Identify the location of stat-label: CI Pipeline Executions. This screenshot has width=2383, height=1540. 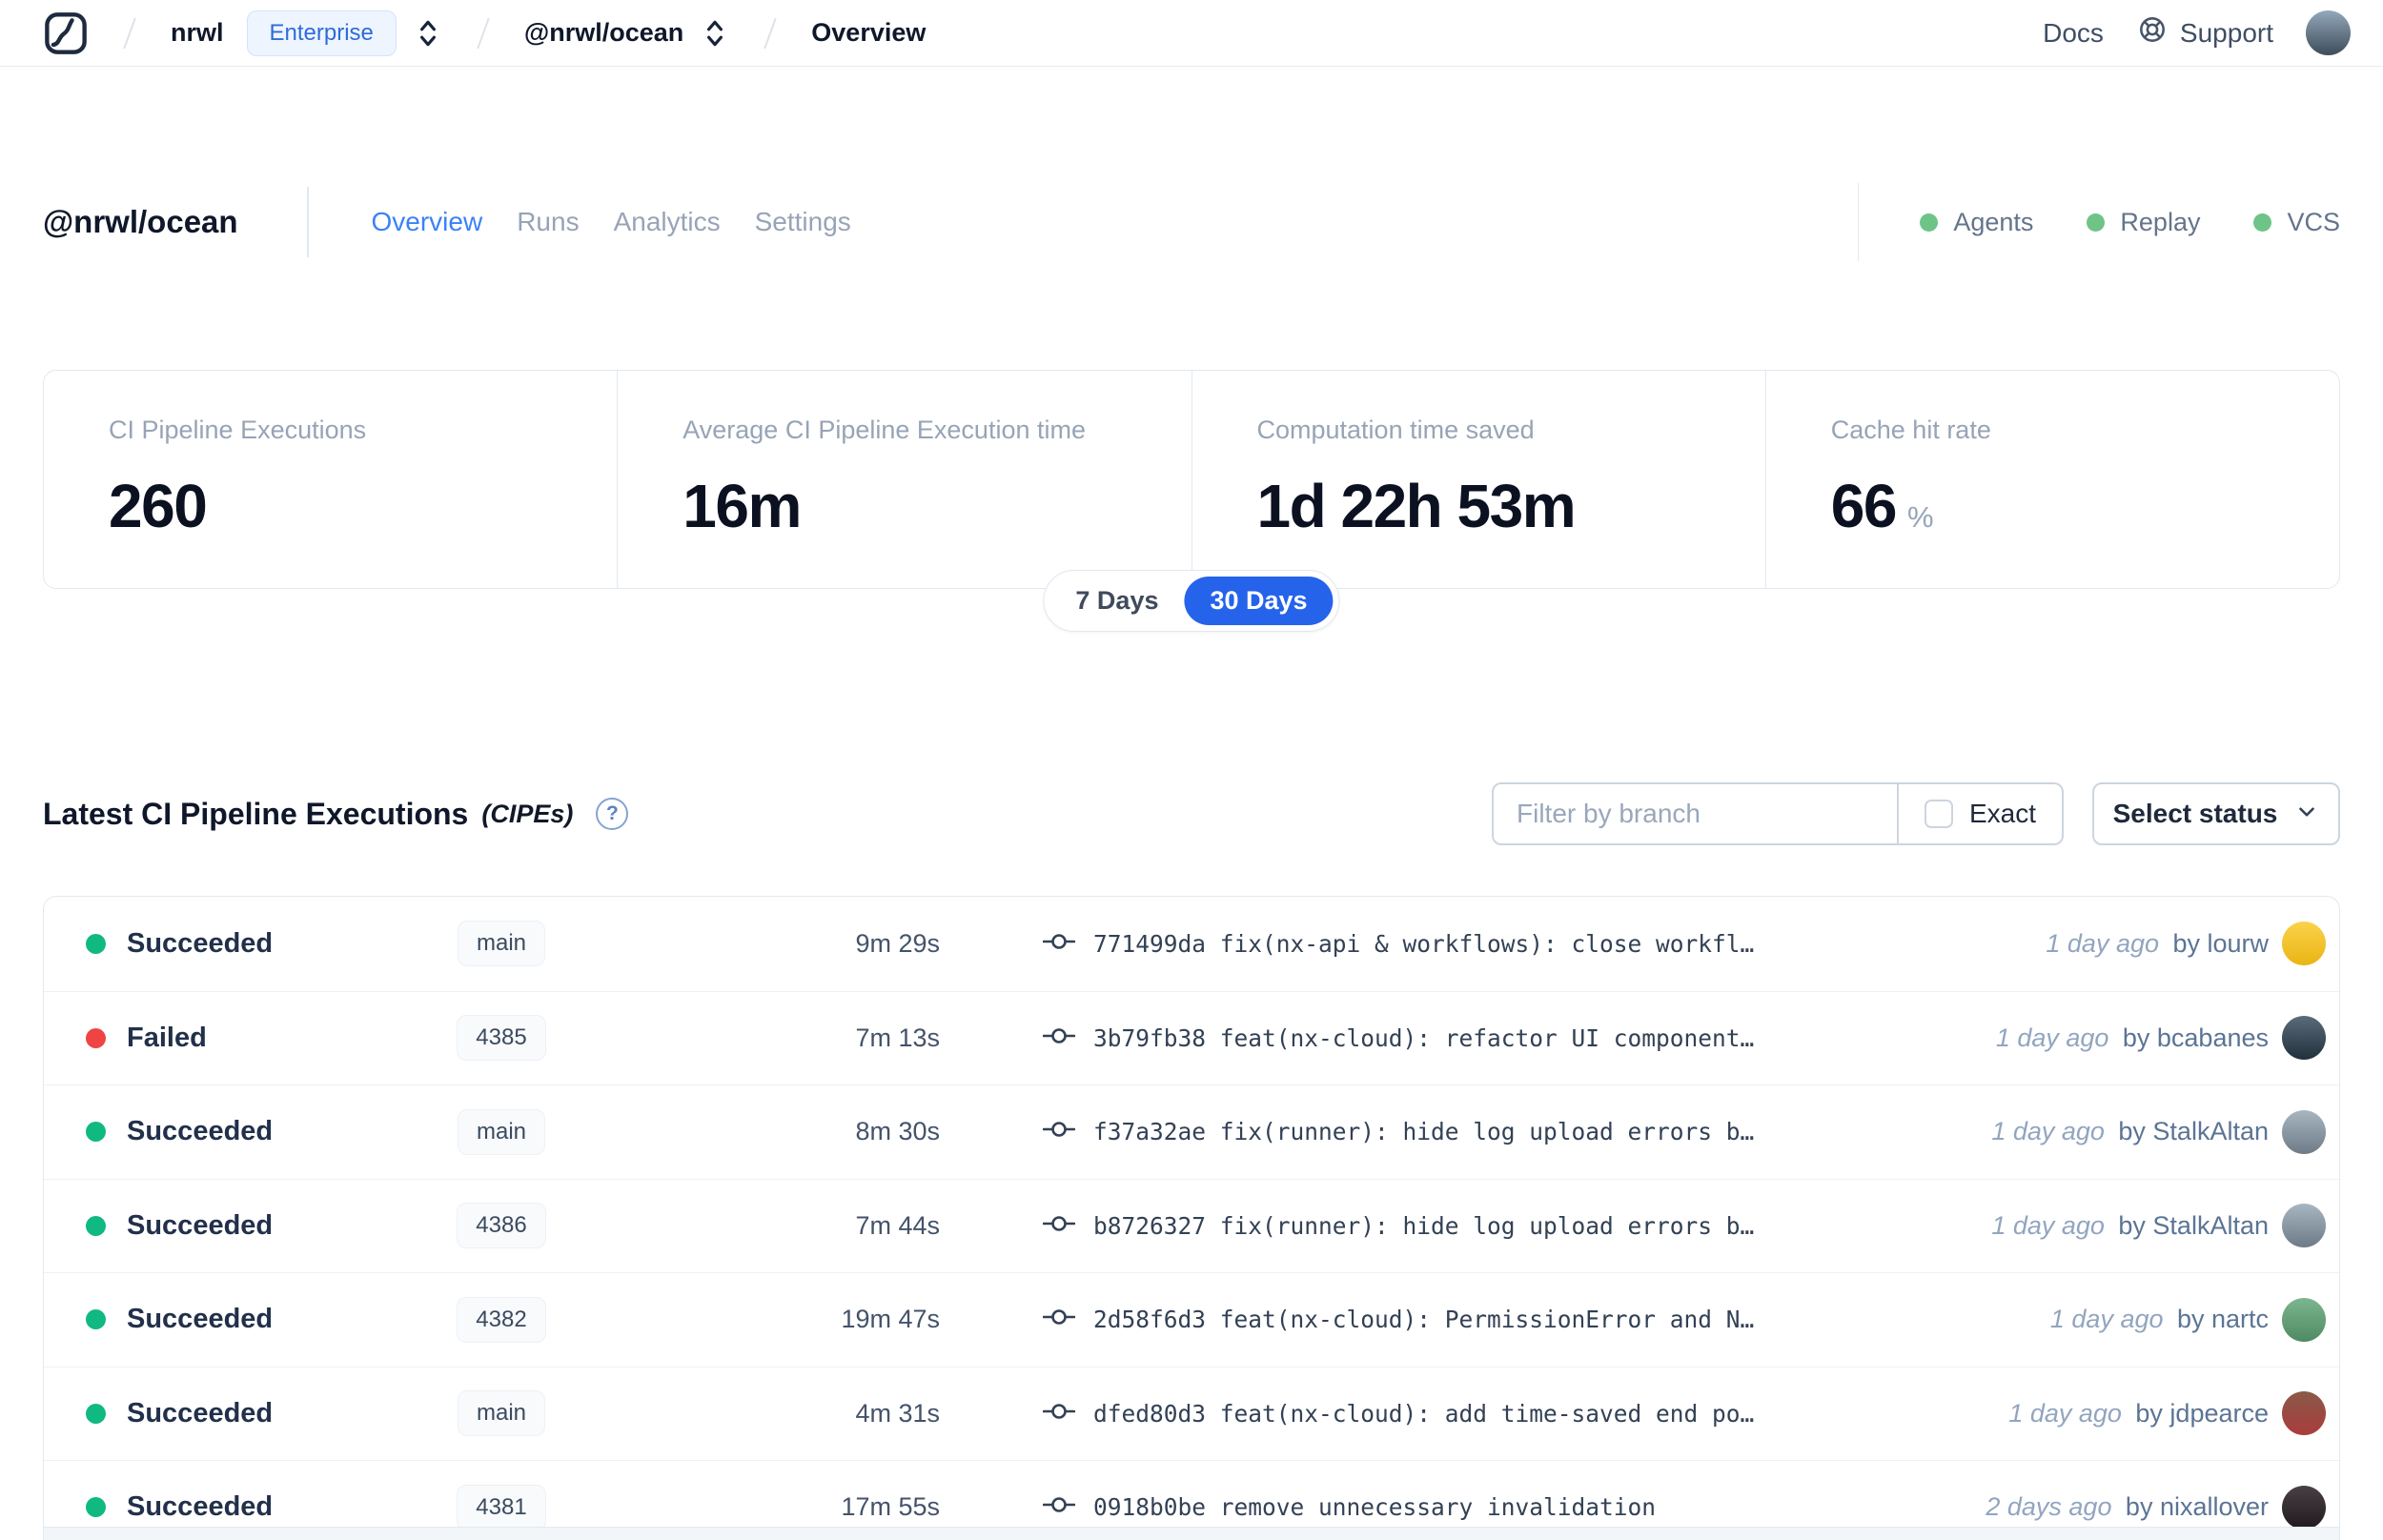
(238, 429).